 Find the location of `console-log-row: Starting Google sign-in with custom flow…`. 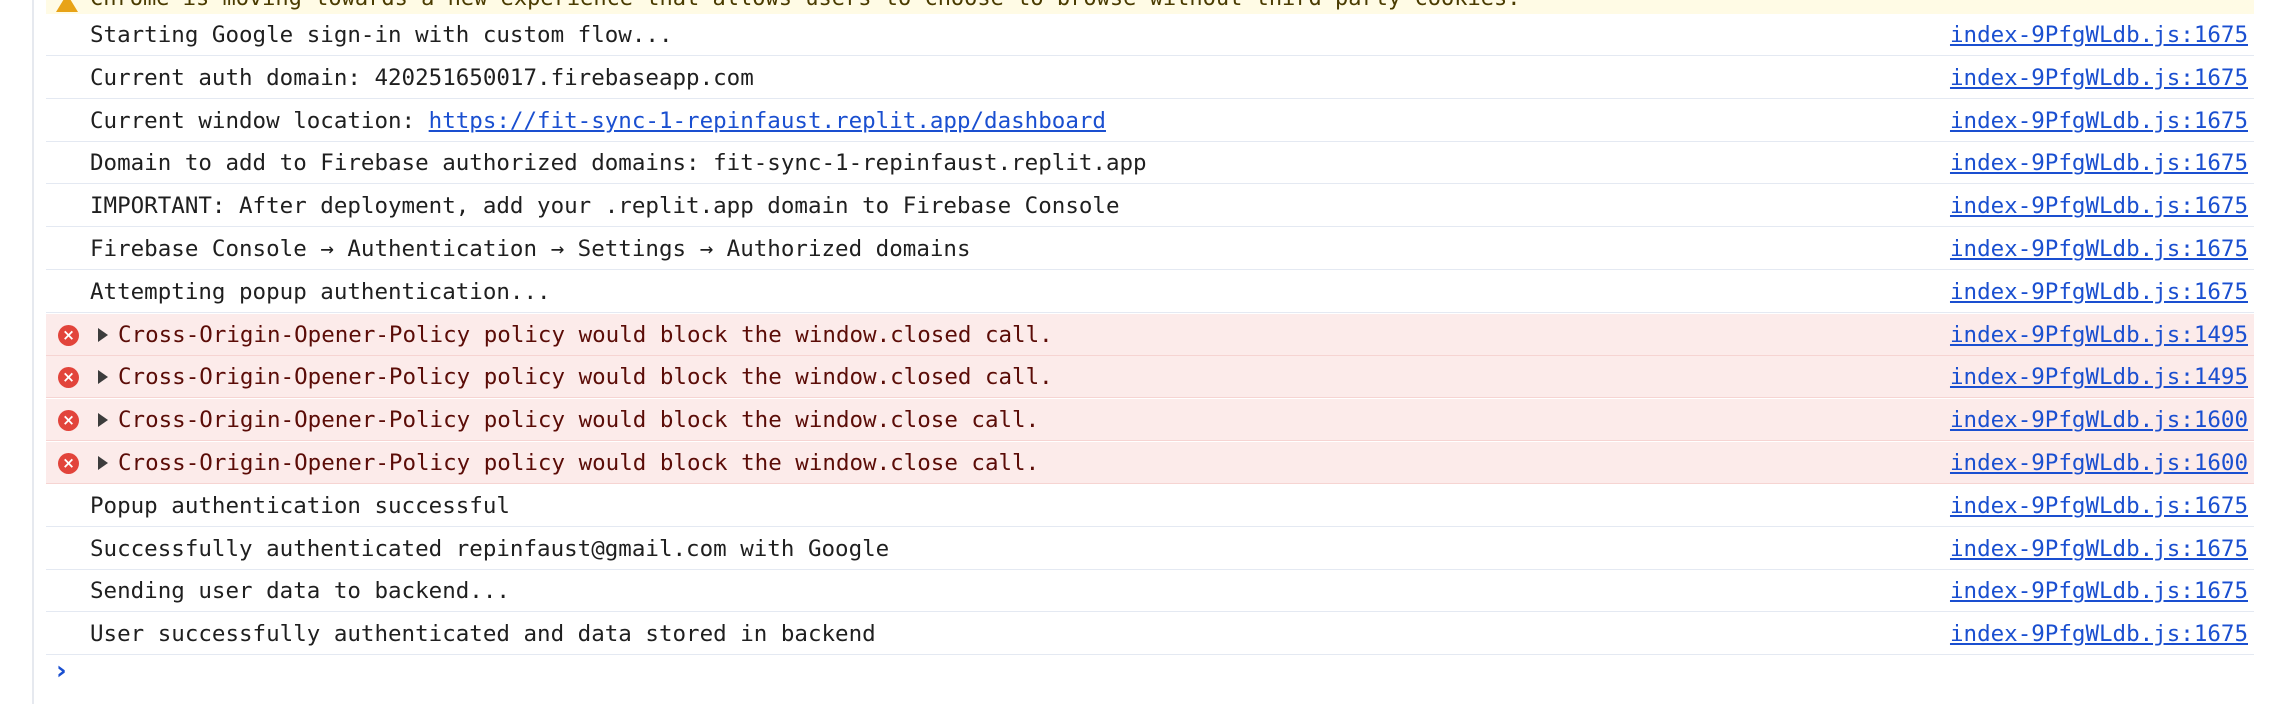

console-log-row: Starting Google sign-in with custom flow… is located at coordinates (1150, 35).